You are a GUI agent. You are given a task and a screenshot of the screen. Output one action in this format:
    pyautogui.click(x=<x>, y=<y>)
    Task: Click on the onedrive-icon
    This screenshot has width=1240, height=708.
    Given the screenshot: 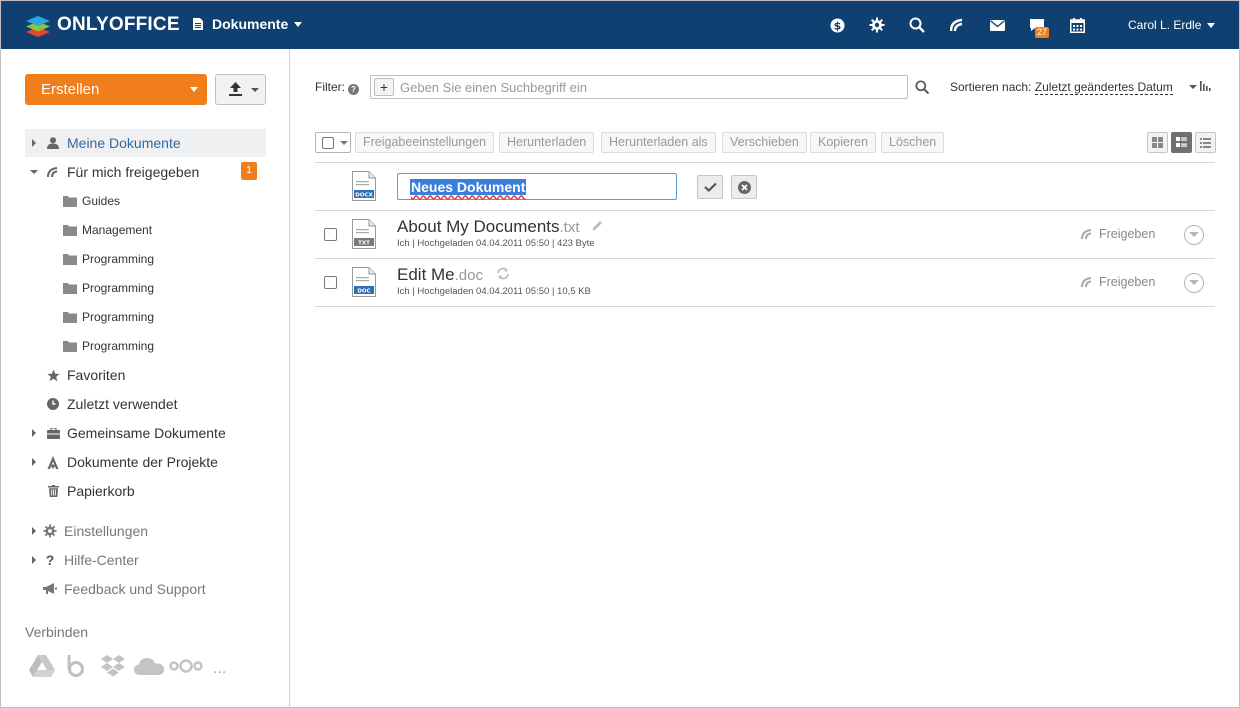 What is the action you would take?
    pyautogui.click(x=149, y=666)
    